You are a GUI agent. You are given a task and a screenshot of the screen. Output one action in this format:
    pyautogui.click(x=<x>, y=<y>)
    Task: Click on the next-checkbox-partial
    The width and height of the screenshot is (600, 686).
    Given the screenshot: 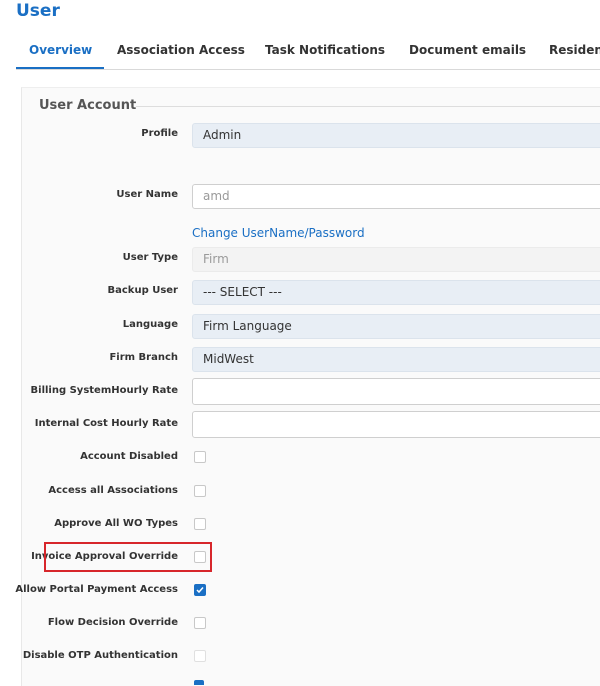 What is the action you would take?
    pyautogui.click(x=199, y=682)
    